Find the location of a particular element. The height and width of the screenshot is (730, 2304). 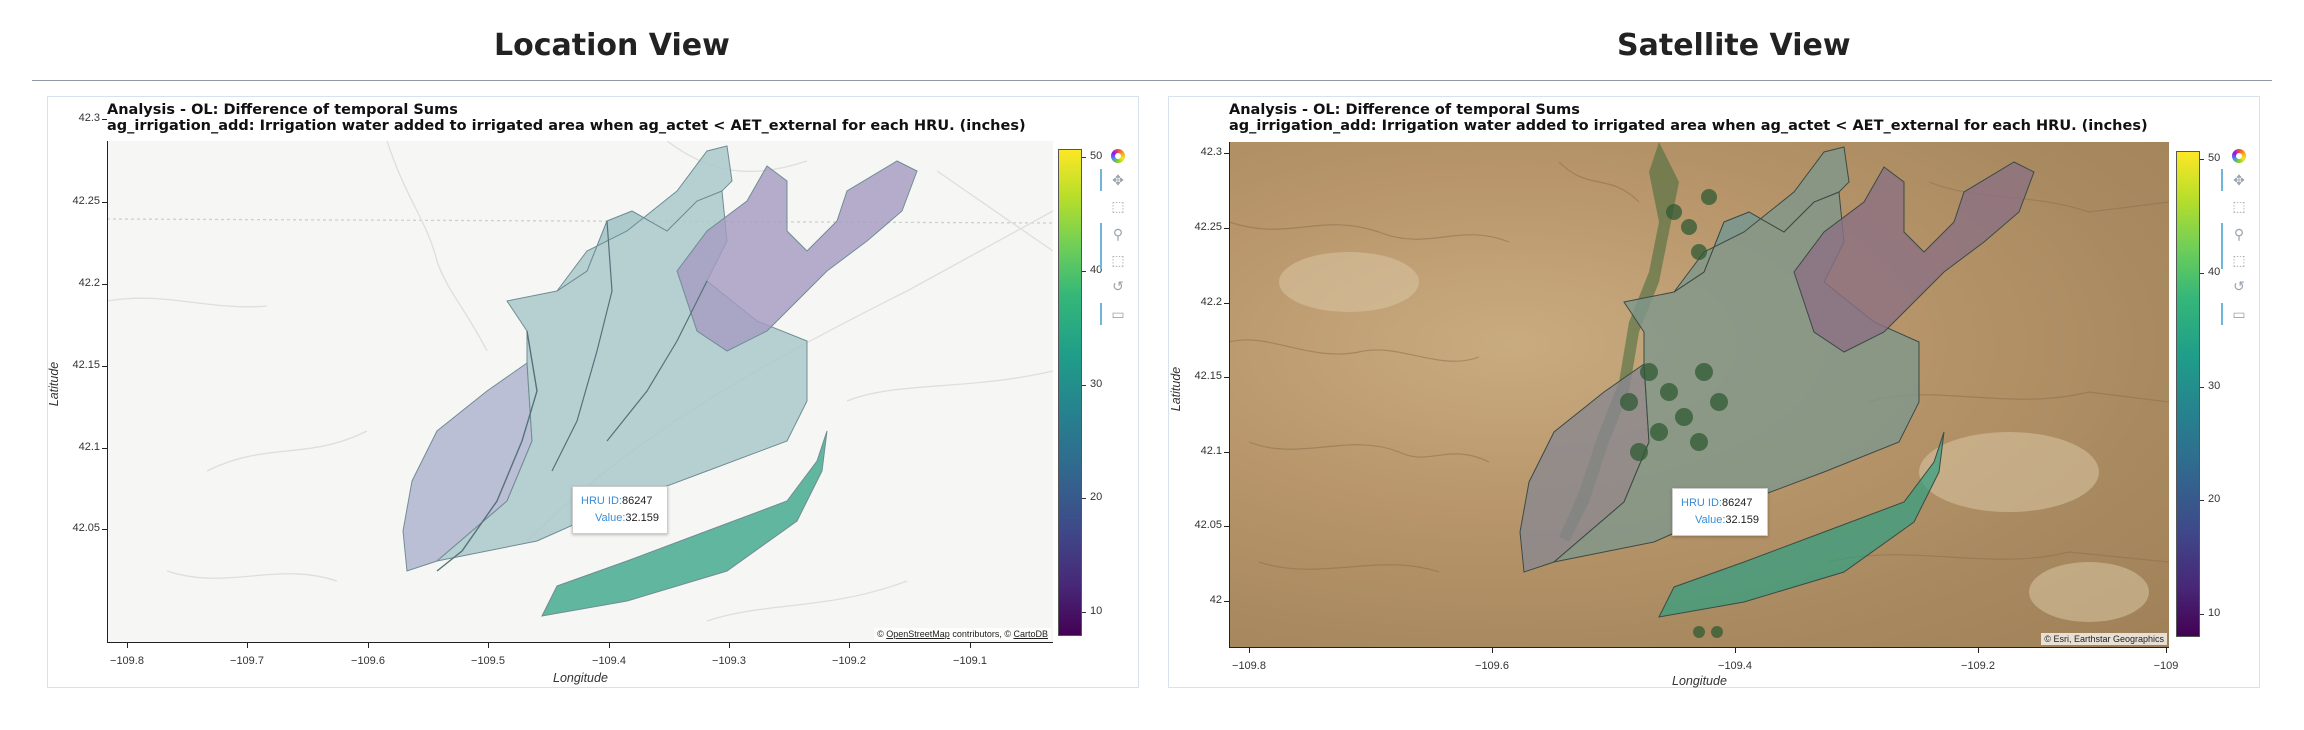

tooltip-value-value: 32.159 is located at coordinates (1742, 520).